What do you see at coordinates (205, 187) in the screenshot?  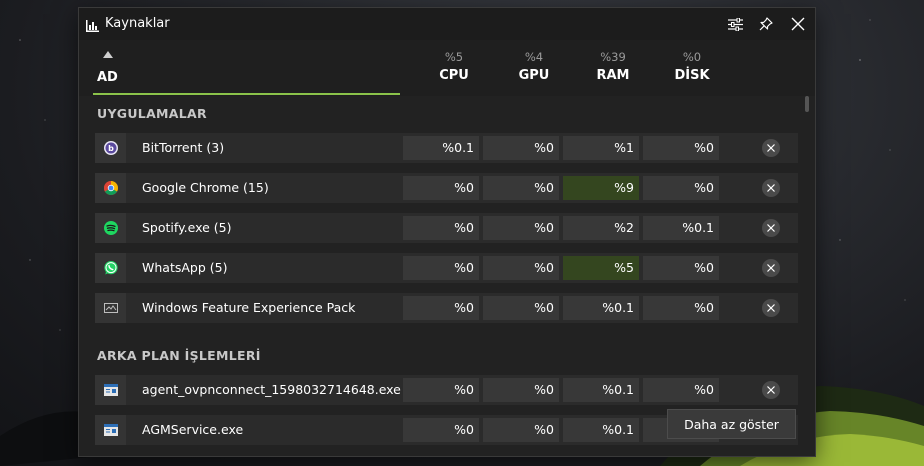 I see `process-name: Google Chrome (15)` at bounding box center [205, 187].